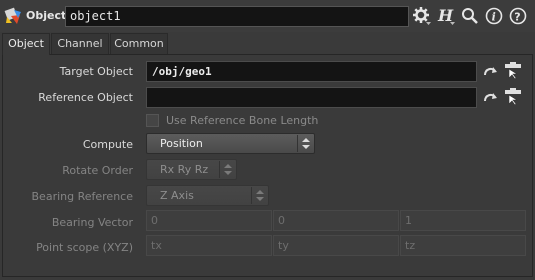 The width and height of the screenshot is (535, 280). I want to click on tab-common: Common, so click(139, 43).